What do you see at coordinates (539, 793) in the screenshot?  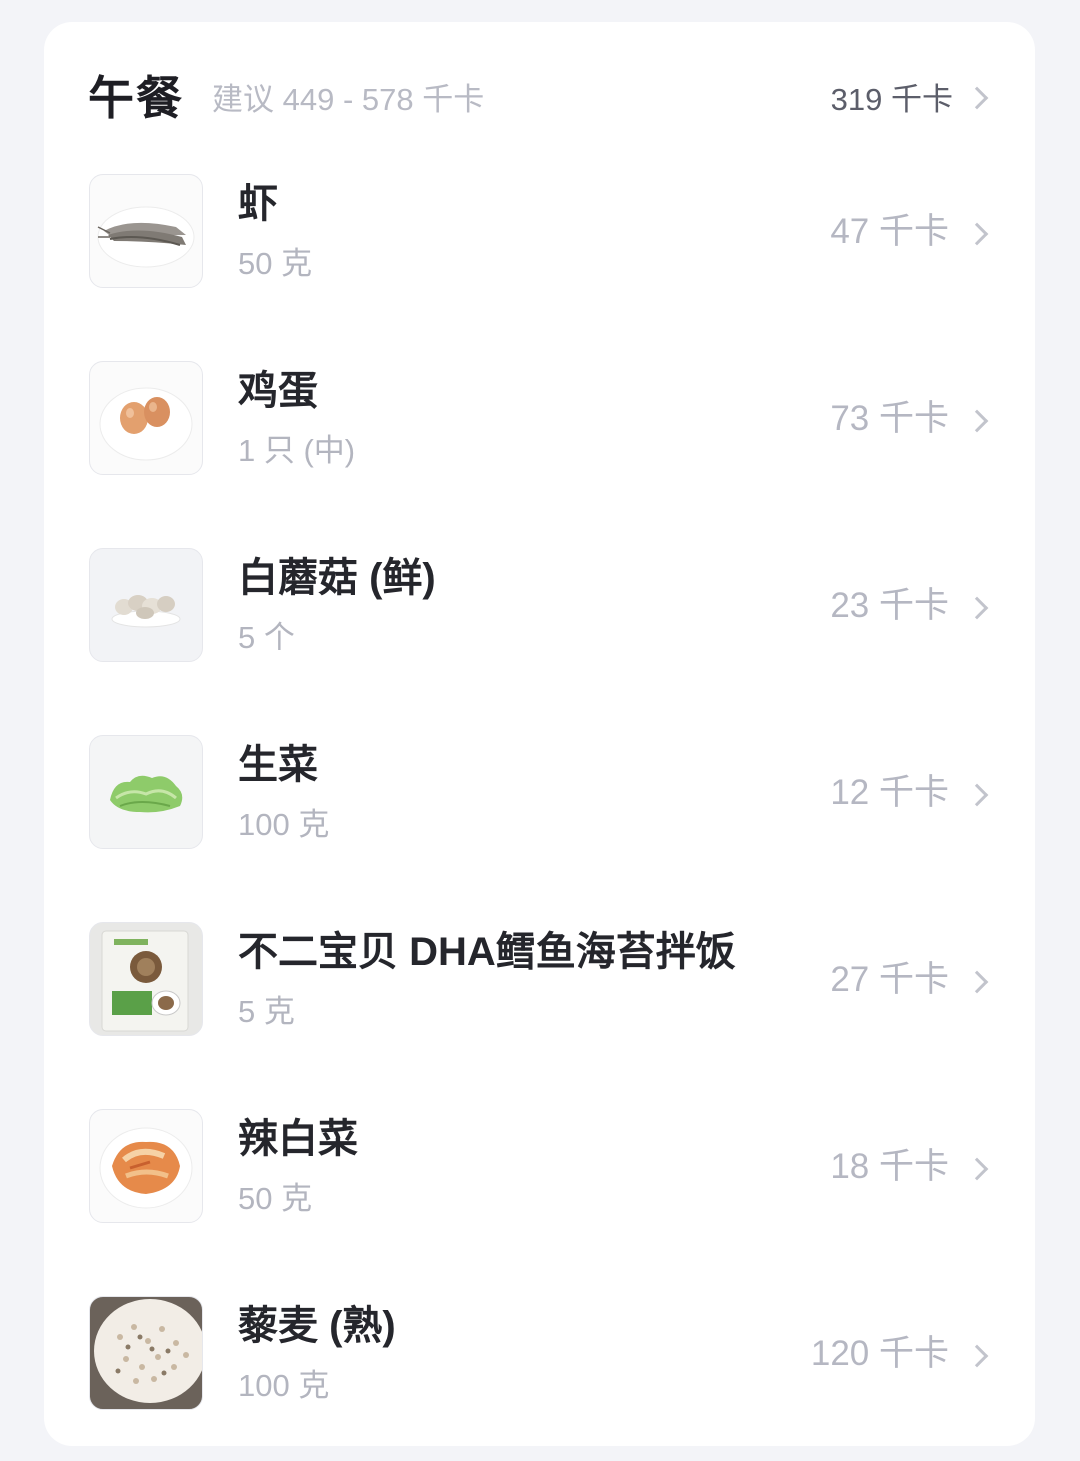 I see `food-item-lettuce: 生菜 100 克 12 千卡` at bounding box center [539, 793].